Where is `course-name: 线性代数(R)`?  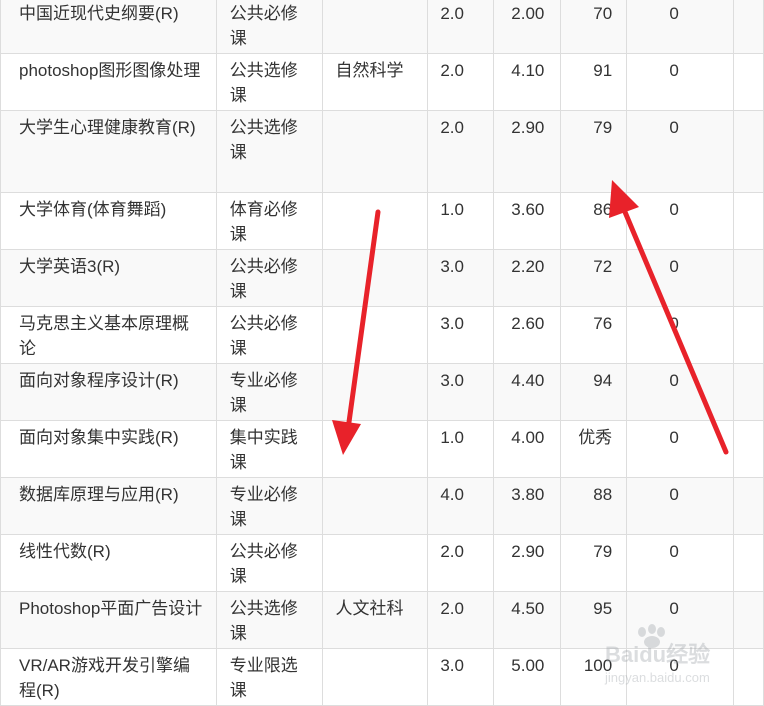
course-name: 线性代数(R) is located at coordinates (108, 563).